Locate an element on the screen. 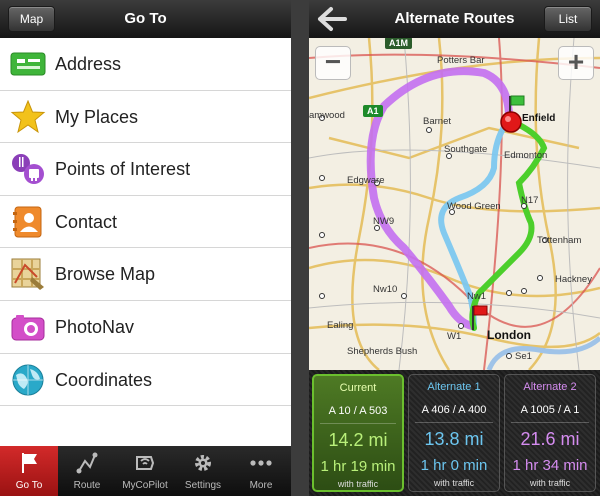 The width and height of the screenshot is (600, 496). tab-label: MyCoPilot is located at coordinates (145, 485).